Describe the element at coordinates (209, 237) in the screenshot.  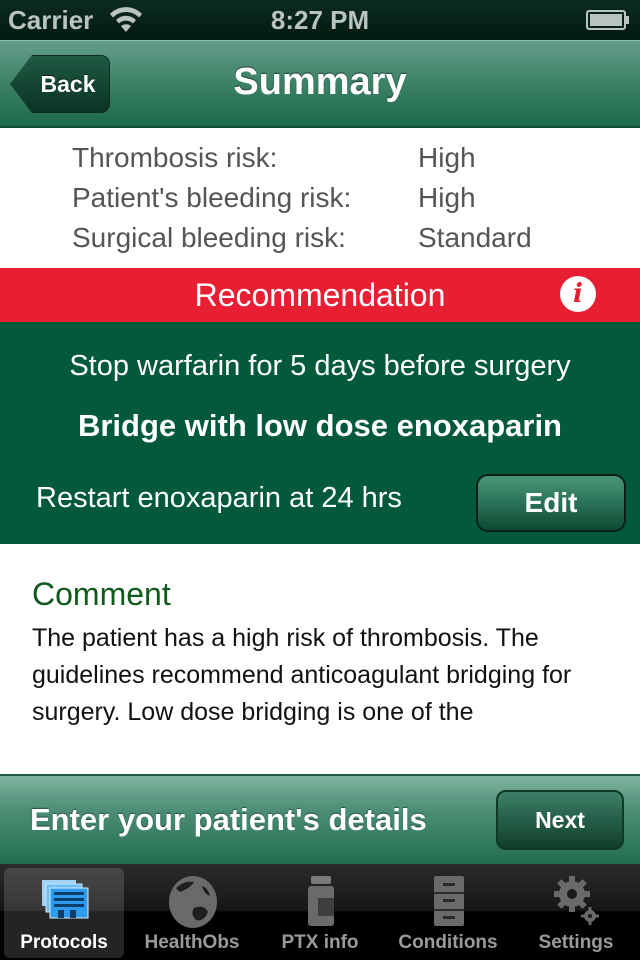
I see `risk-label: Surgical bleeding risk:` at that location.